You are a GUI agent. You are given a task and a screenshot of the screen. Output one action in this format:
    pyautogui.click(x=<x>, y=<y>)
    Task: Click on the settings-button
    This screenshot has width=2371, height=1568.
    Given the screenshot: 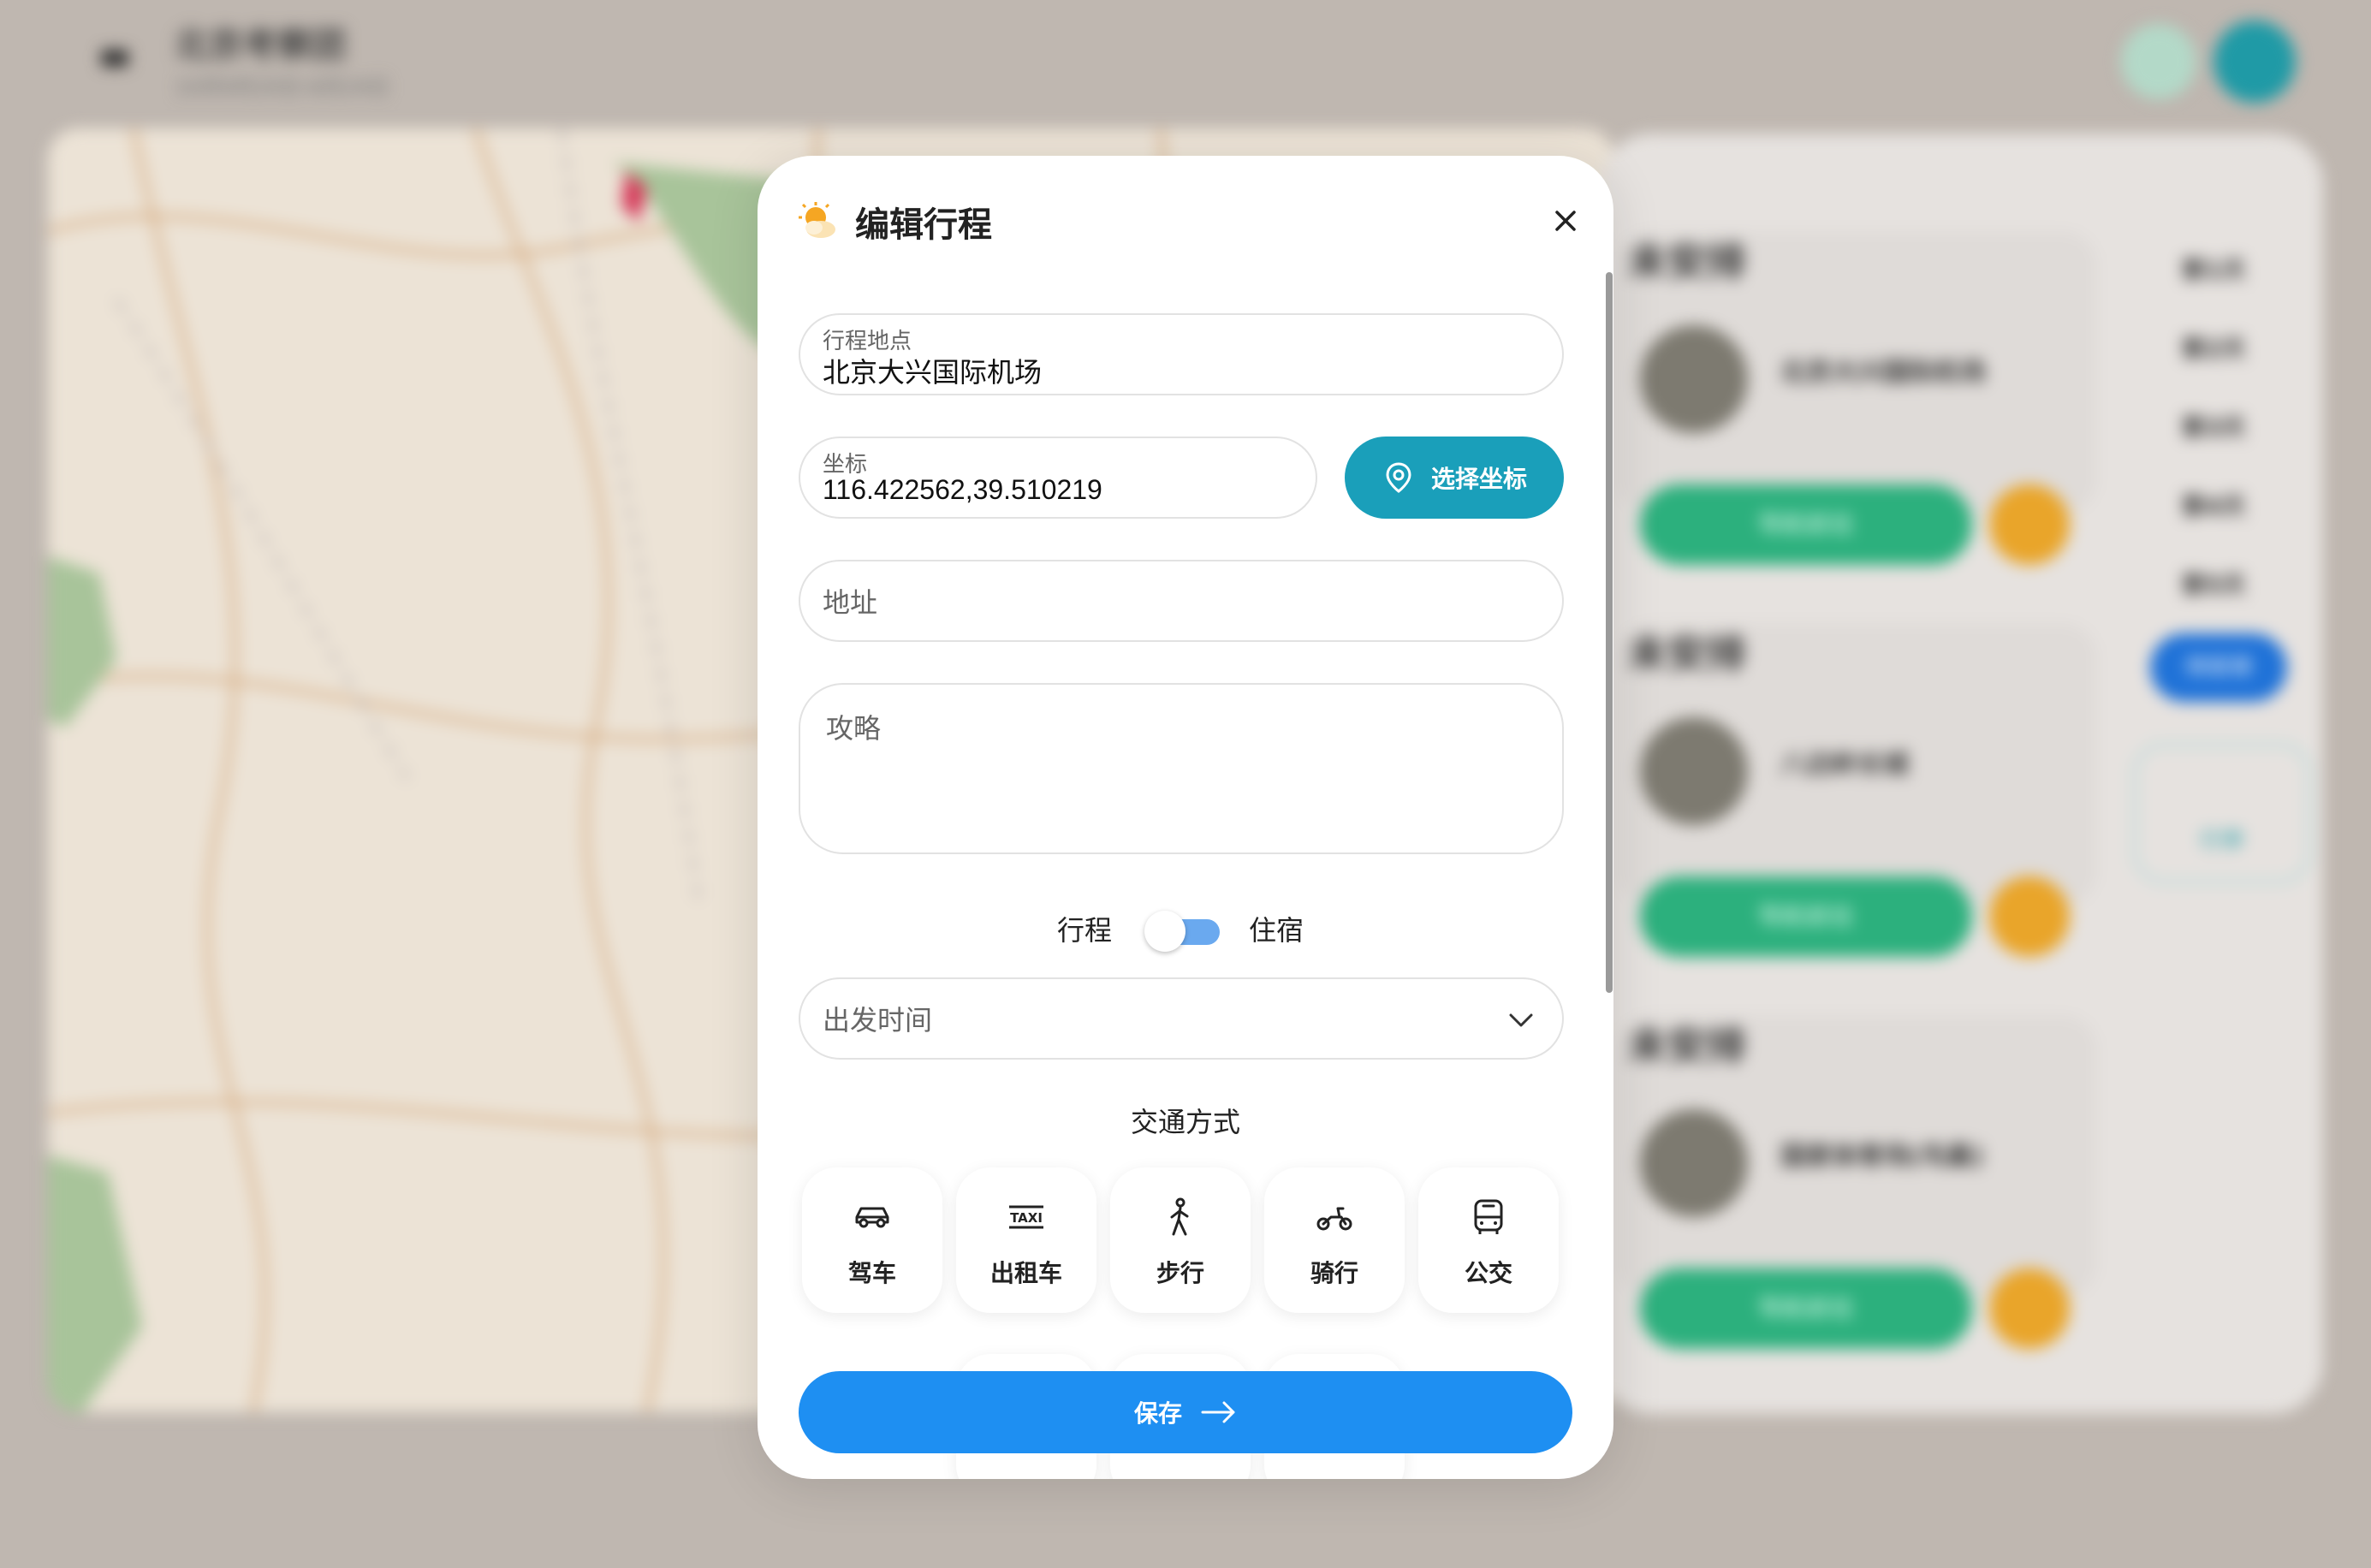 What is the action you would take?
    pyautogui.click(x=2255, y=62)
    